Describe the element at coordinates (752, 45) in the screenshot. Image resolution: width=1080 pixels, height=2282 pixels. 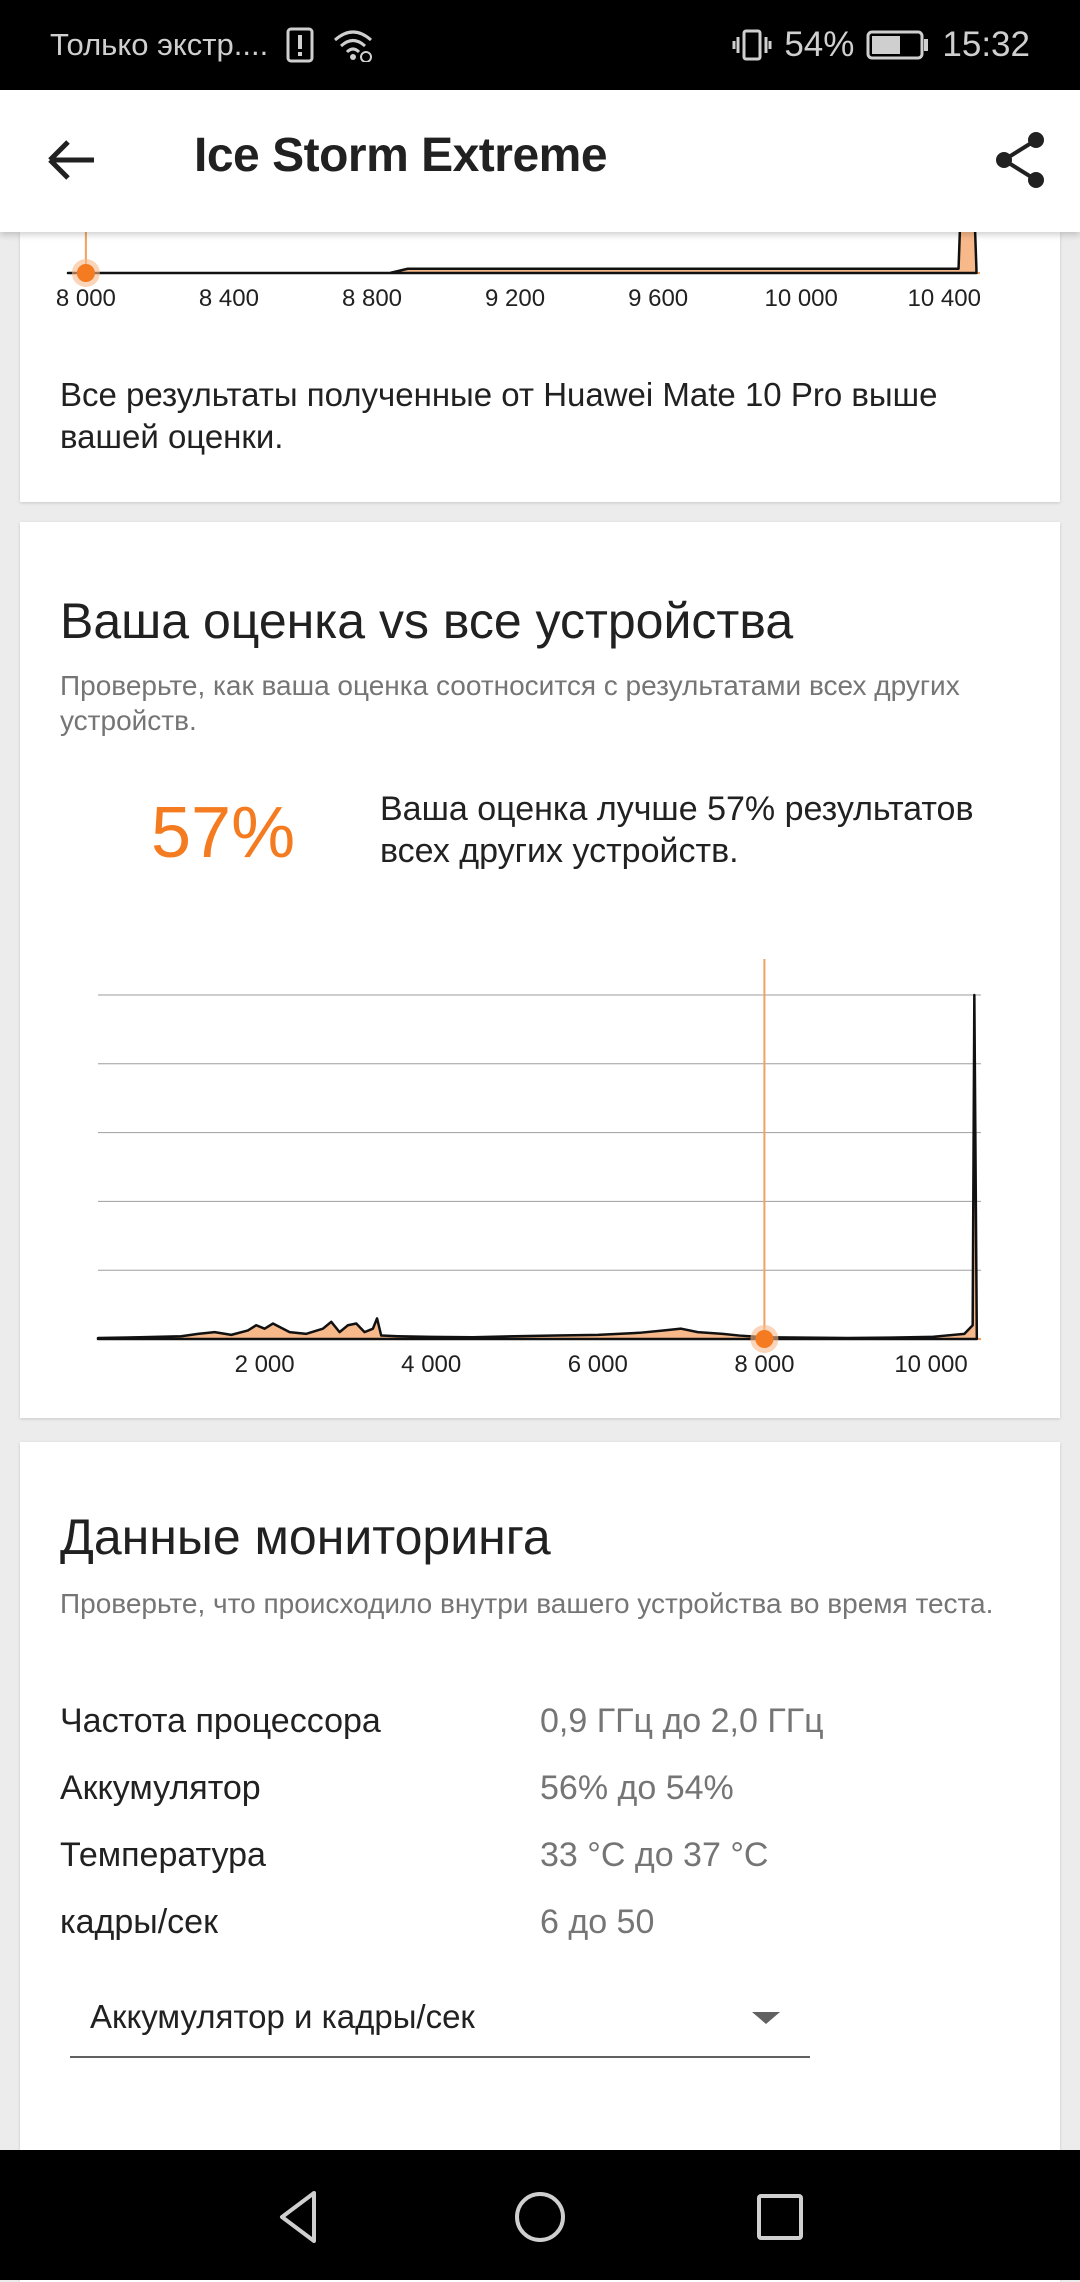
I see `vibrate-icon` at that location.